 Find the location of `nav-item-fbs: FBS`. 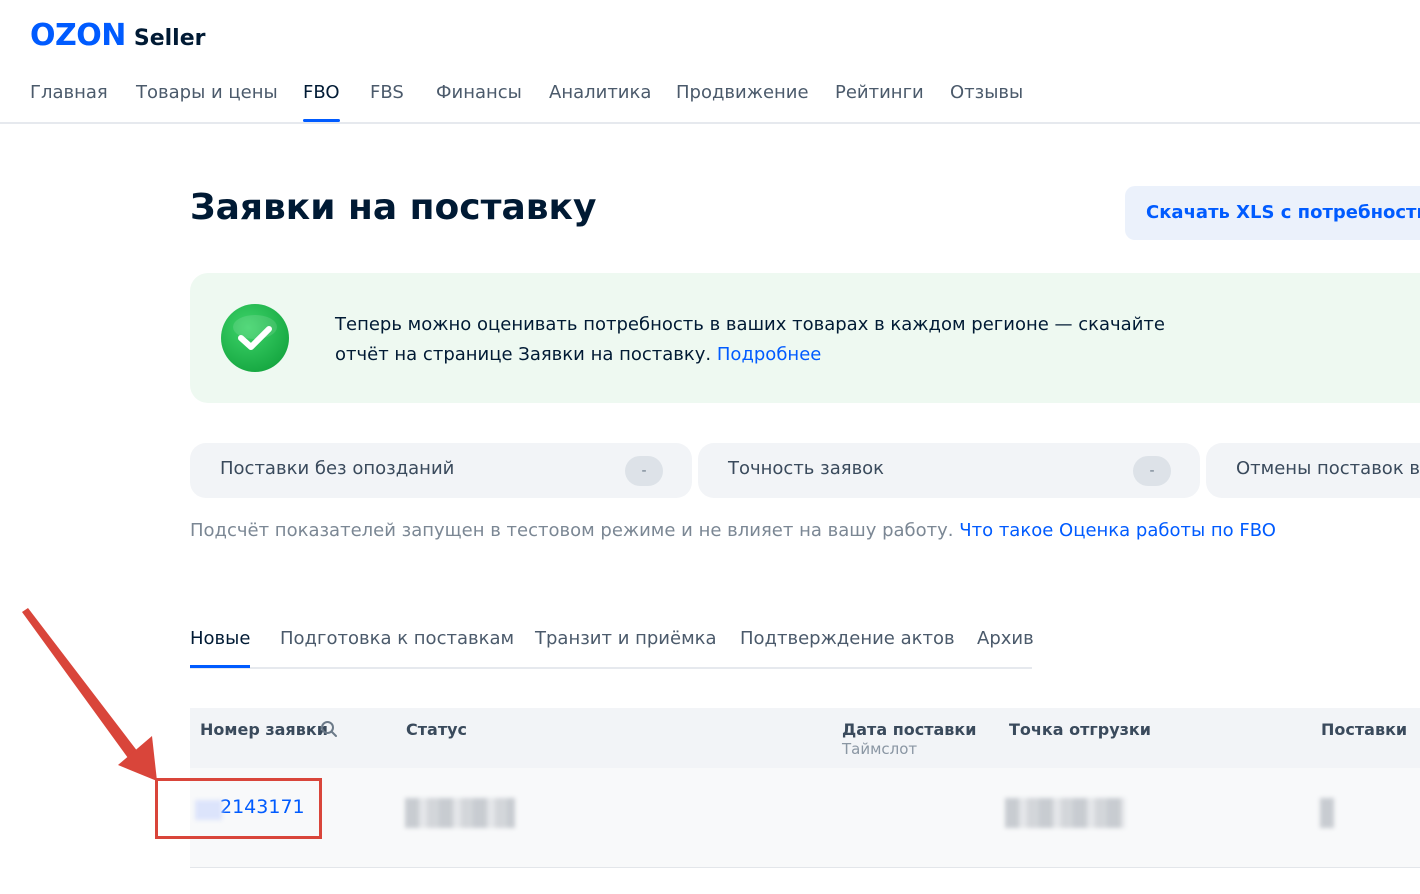

nav-item-fbs: FBS is located at coordinates (387, 92).